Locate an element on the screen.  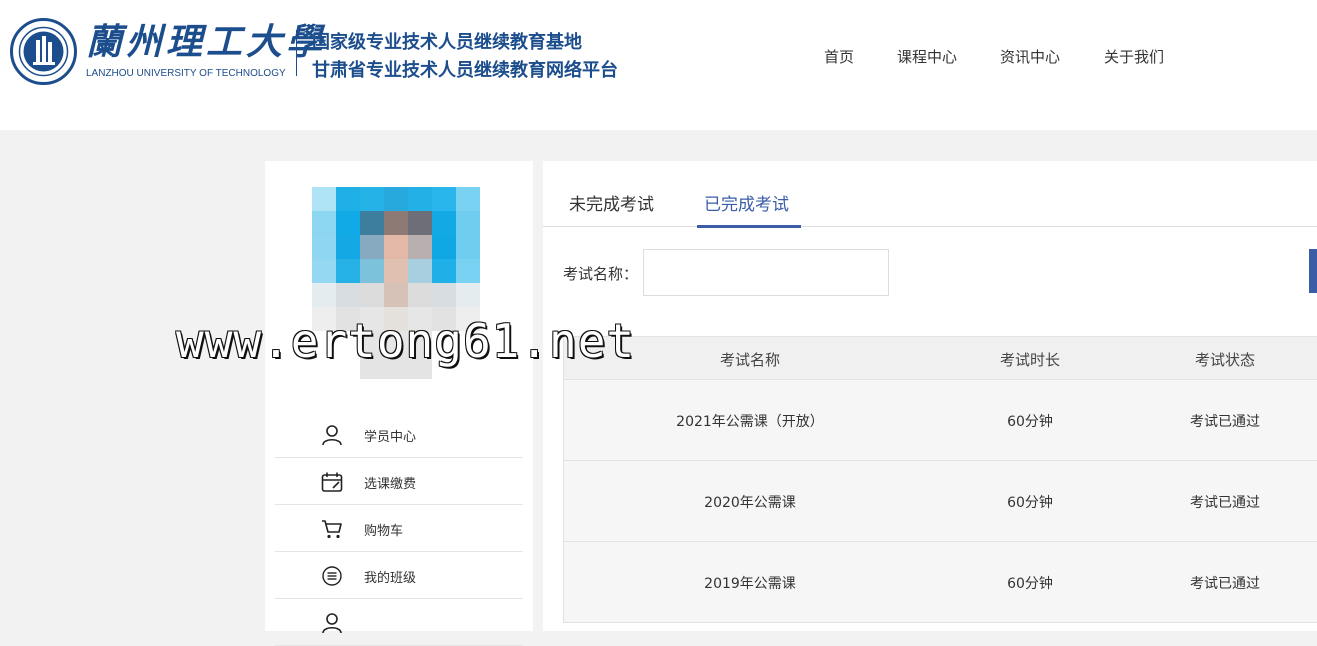
sidebar-menu: 学员中心 选课缴费 购物车 我的班级 is located at coordinates (399, 528).